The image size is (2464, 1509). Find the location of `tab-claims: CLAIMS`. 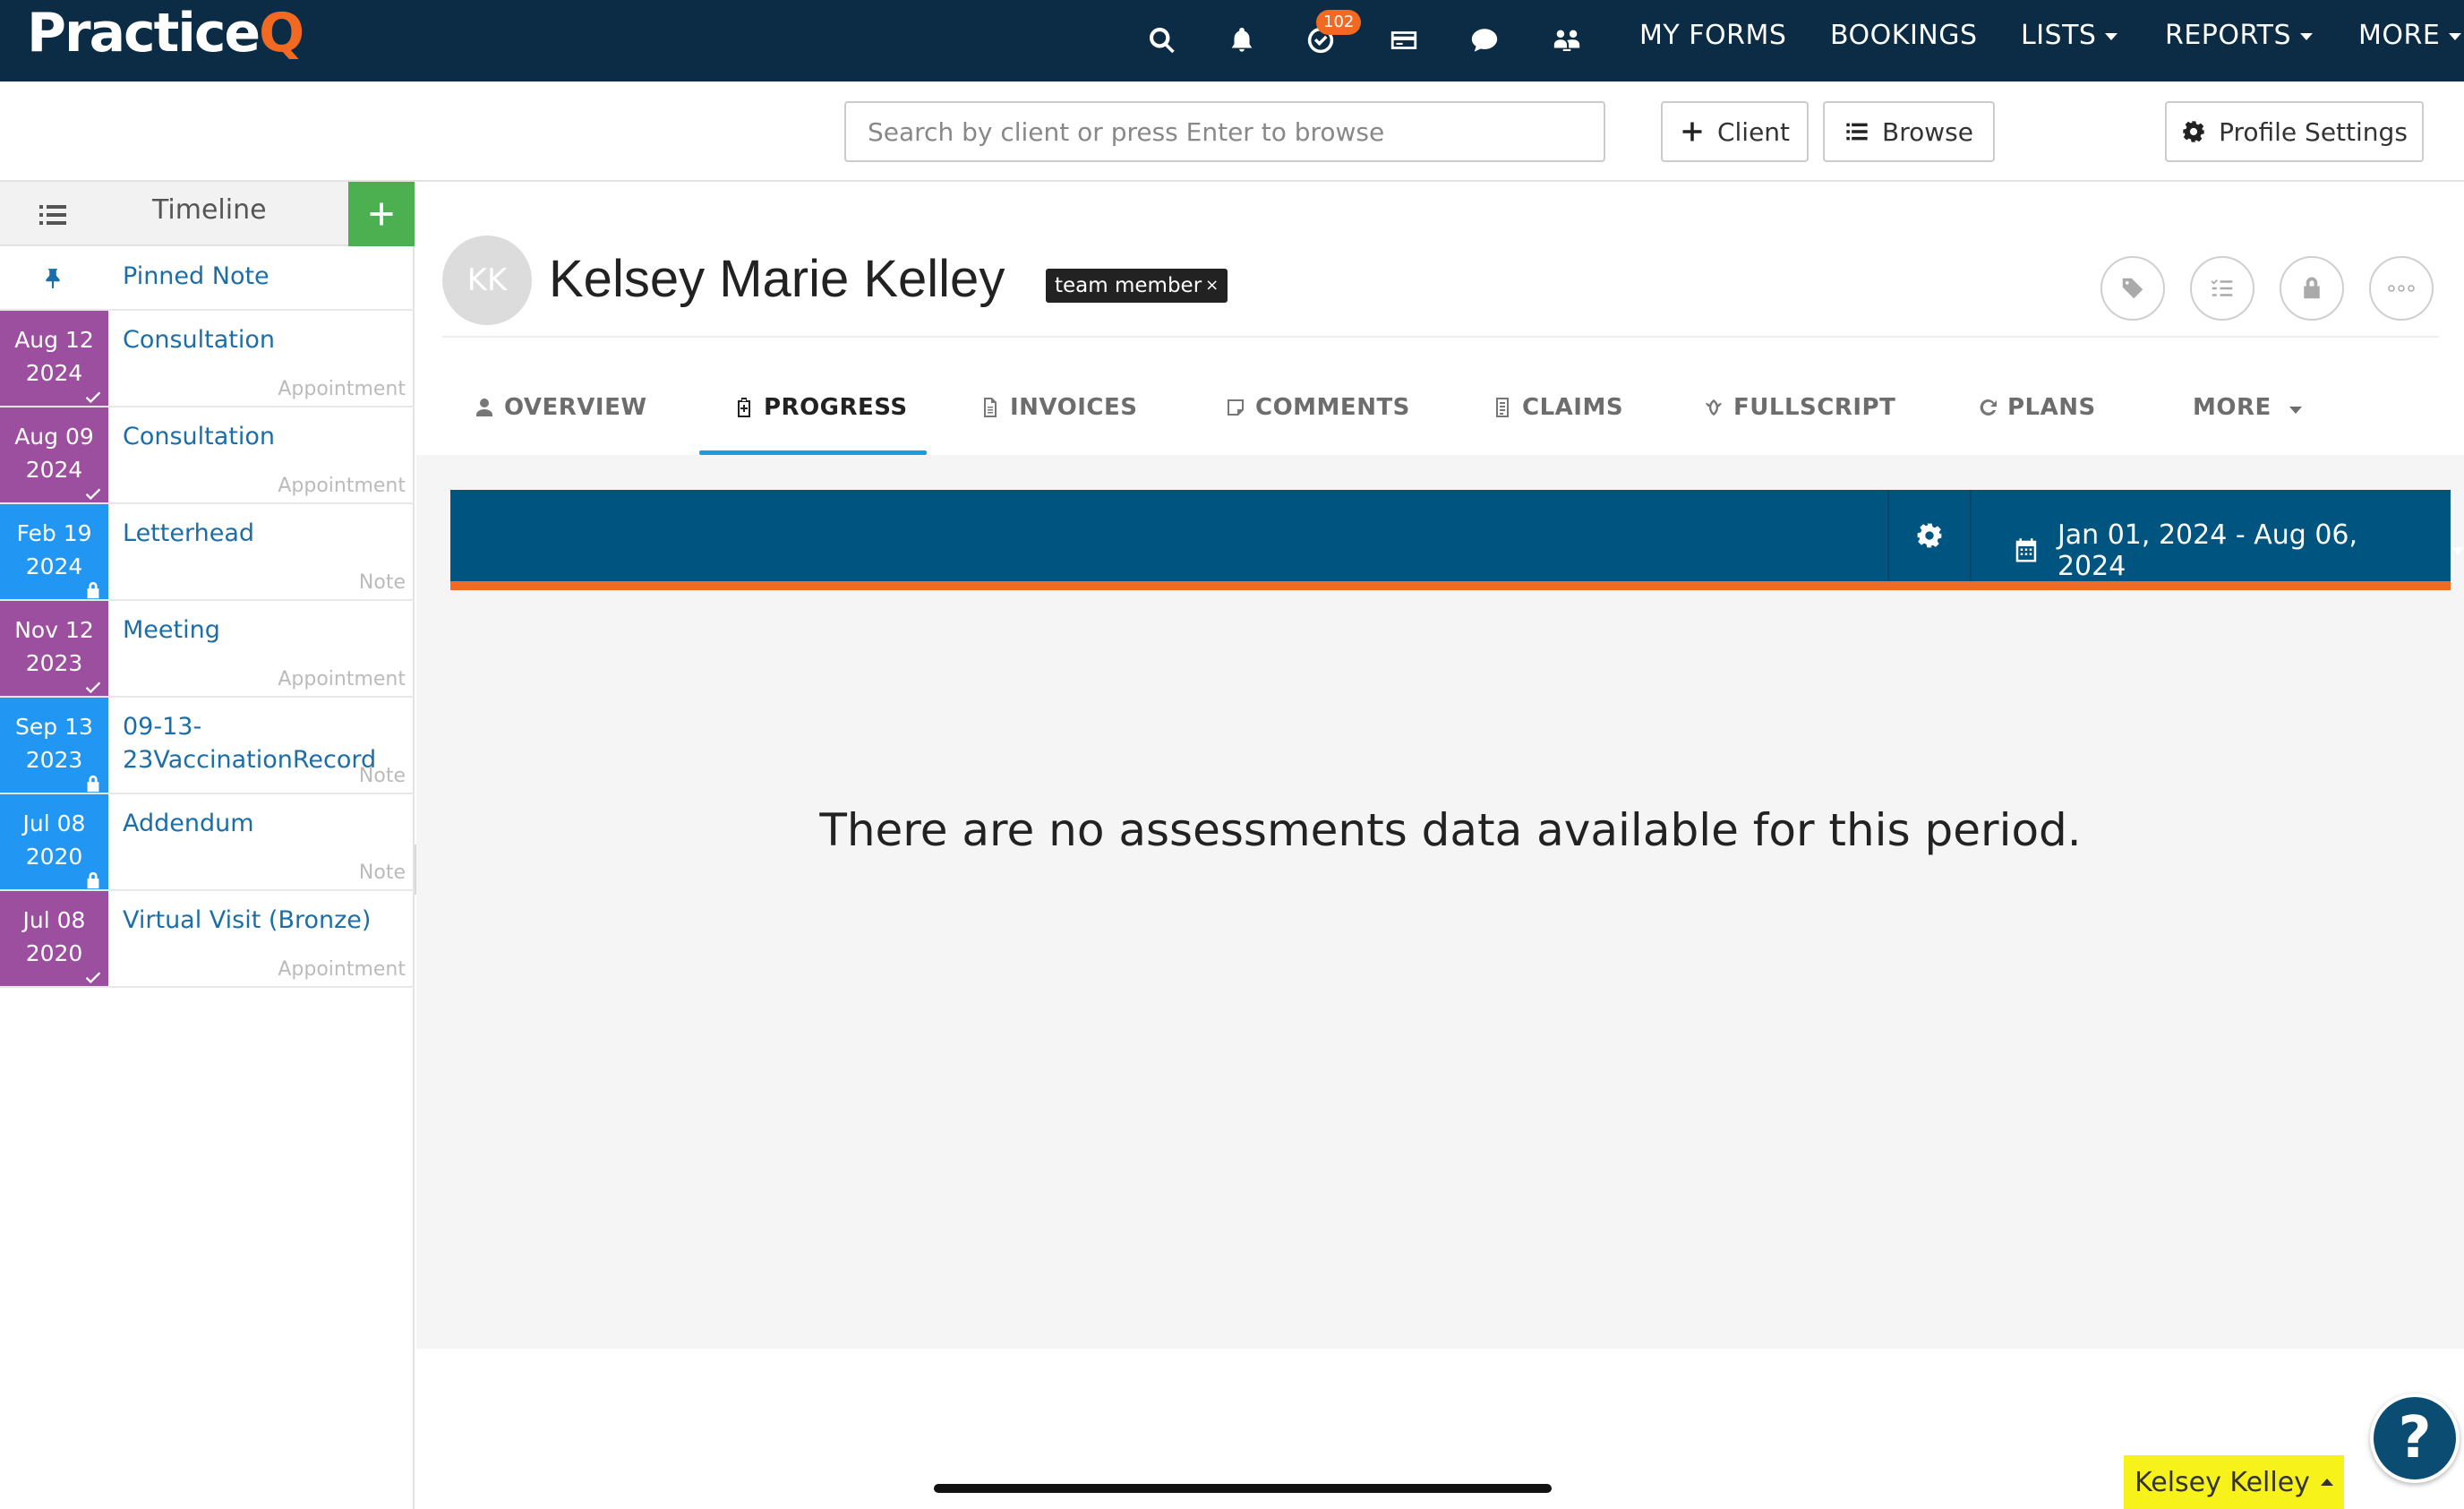

tab-claims: CLAIMS is located at coordinates (1557, 426).